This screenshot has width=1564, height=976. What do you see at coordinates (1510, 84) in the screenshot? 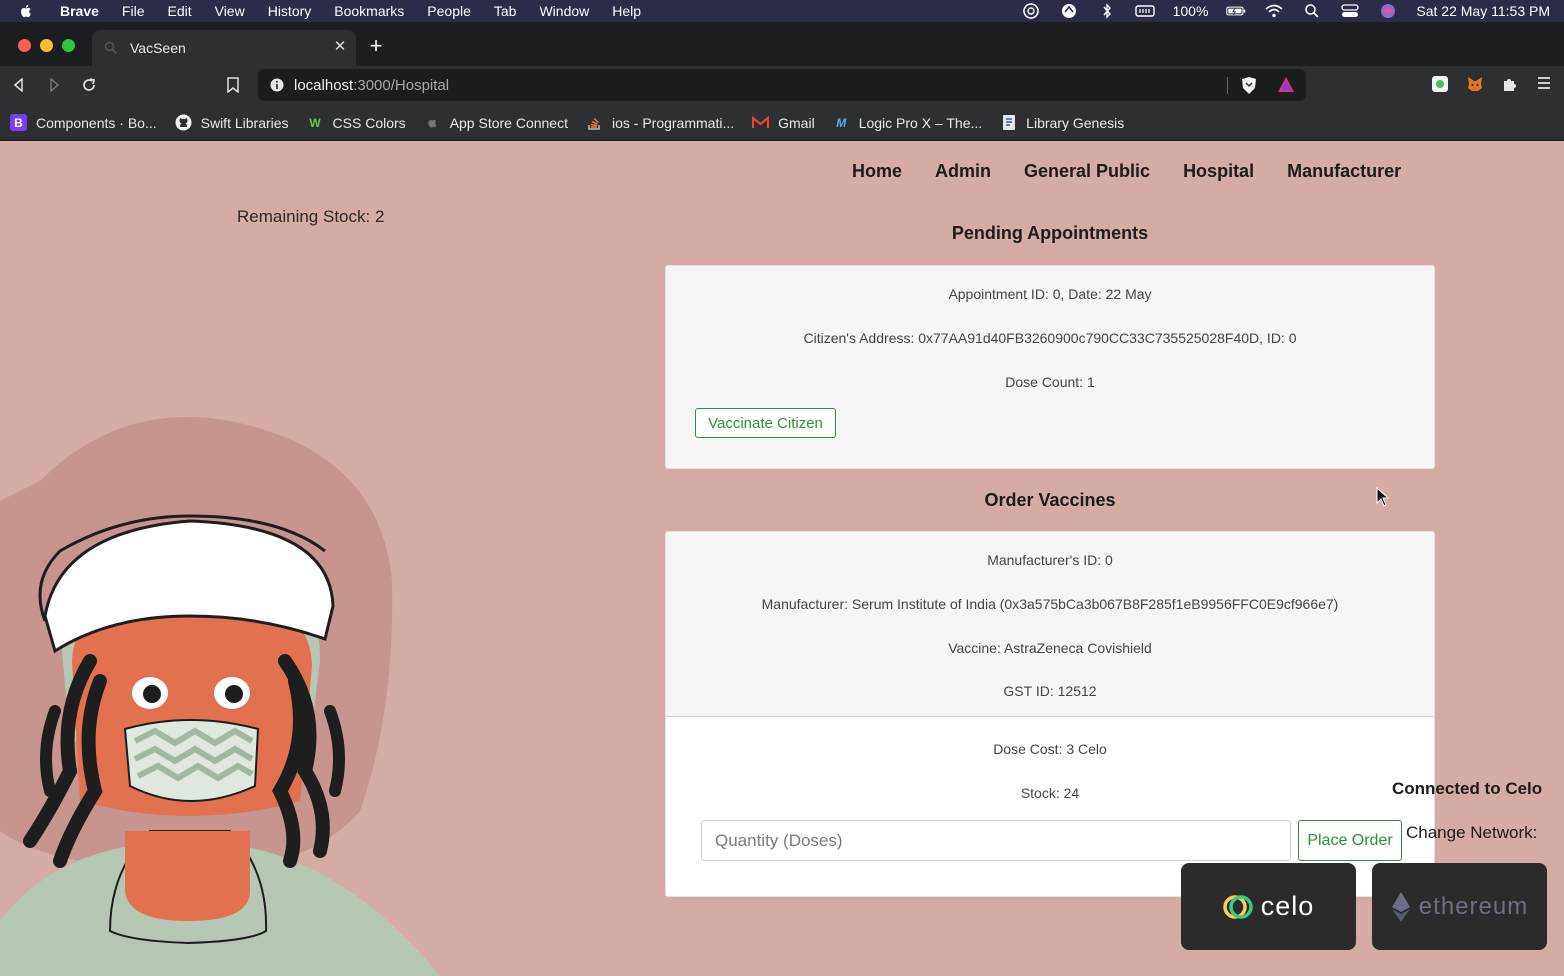
I see `extensions-puzzle-icon` at bounding box center [1510, 84].